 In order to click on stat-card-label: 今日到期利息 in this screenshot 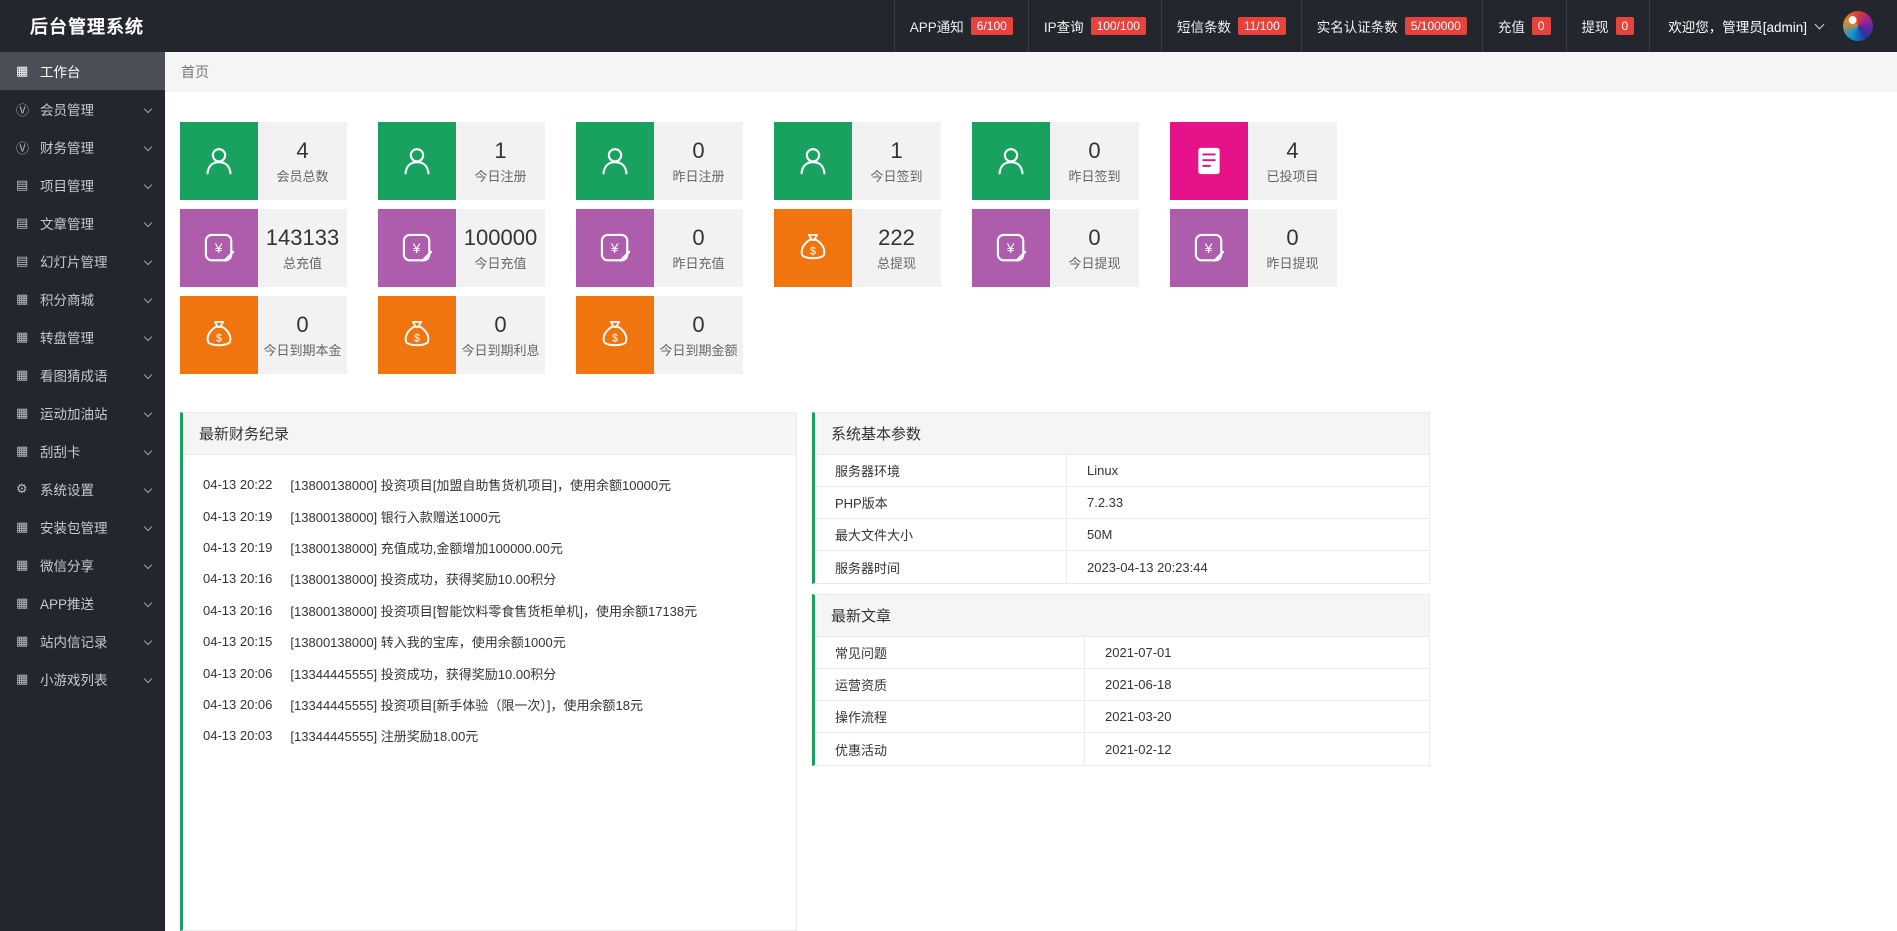, I will do `click(500, 350)`.